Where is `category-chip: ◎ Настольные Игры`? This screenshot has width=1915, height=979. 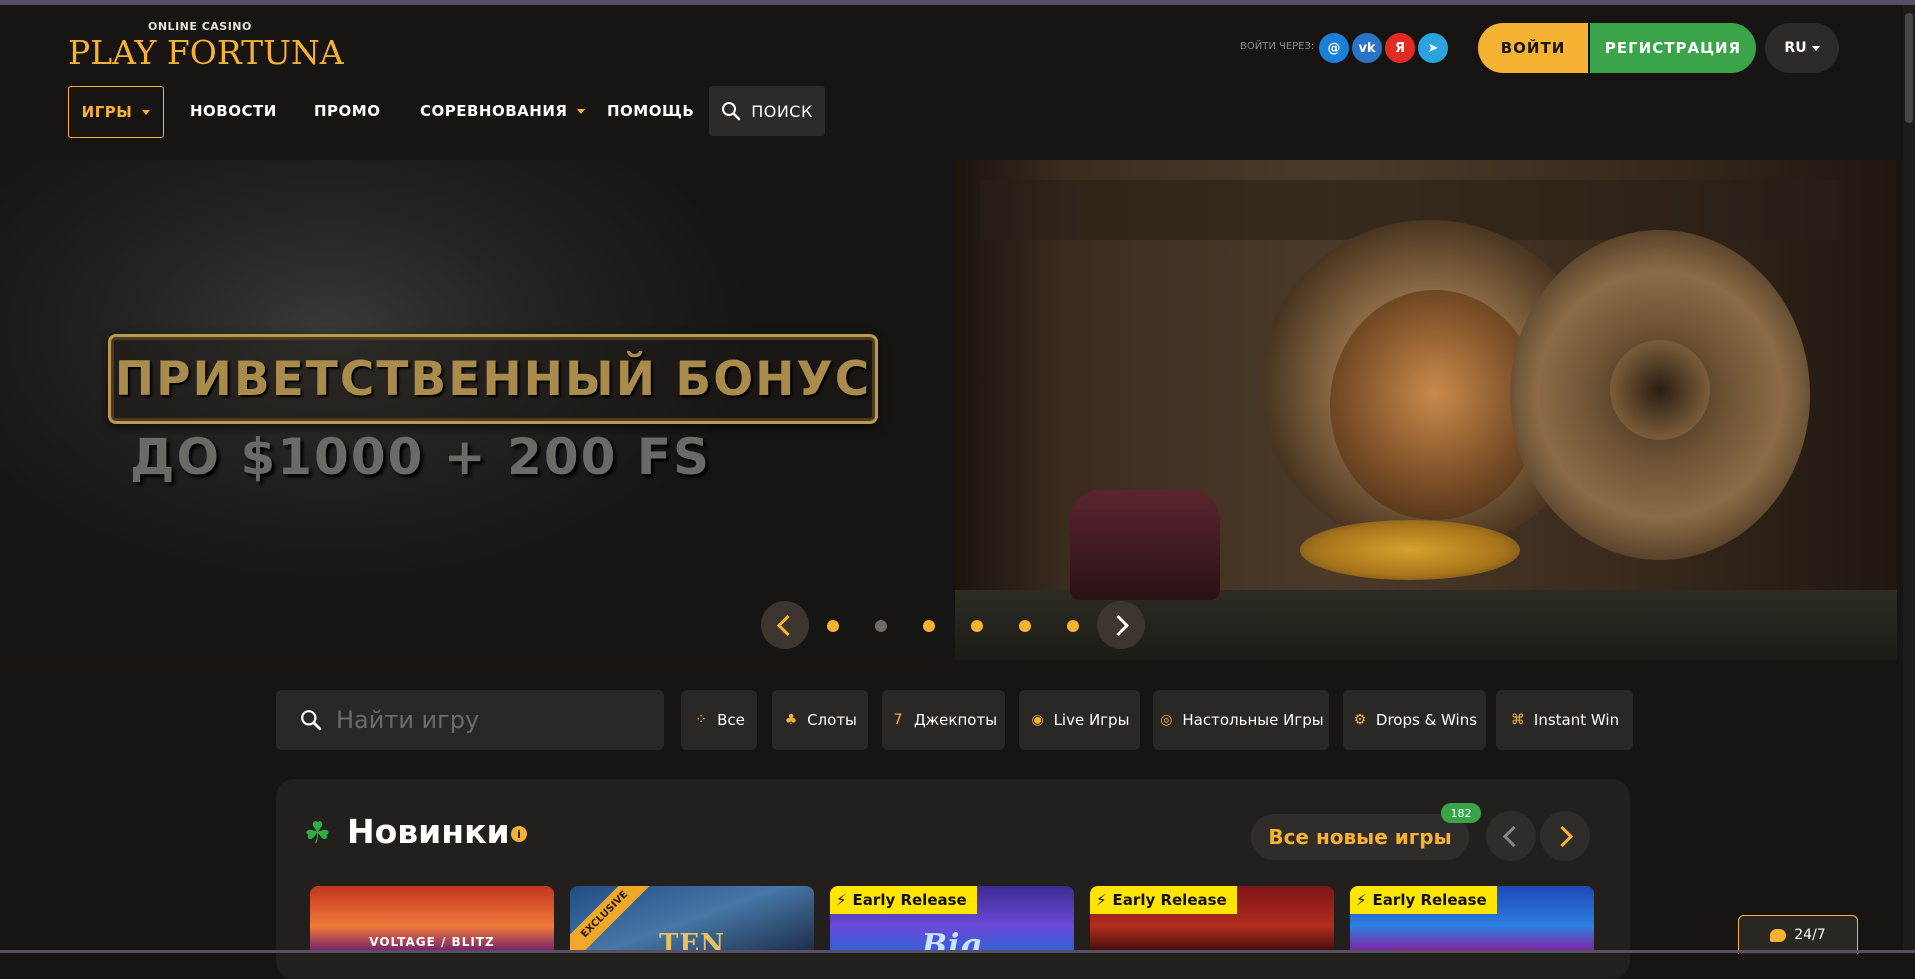
category-chip: ◎ Настольные Игры is located at coordinates (1241, 720).